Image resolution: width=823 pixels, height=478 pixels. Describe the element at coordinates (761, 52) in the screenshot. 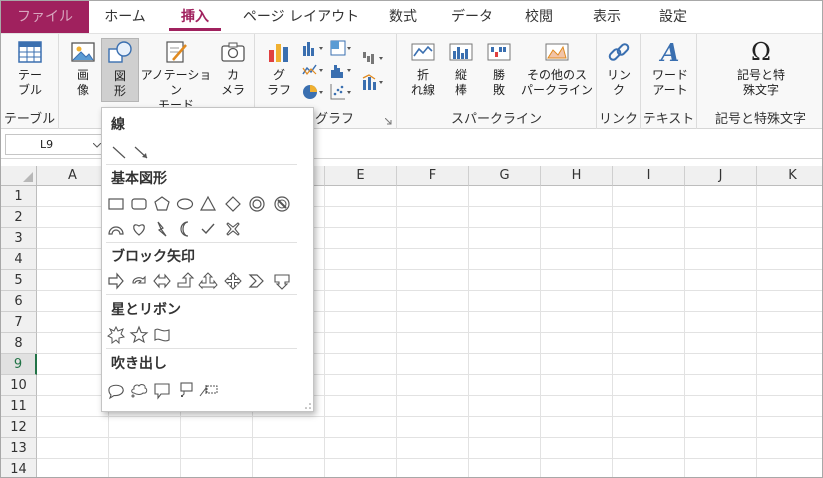

I see `omega-icon: Ω` at that location.